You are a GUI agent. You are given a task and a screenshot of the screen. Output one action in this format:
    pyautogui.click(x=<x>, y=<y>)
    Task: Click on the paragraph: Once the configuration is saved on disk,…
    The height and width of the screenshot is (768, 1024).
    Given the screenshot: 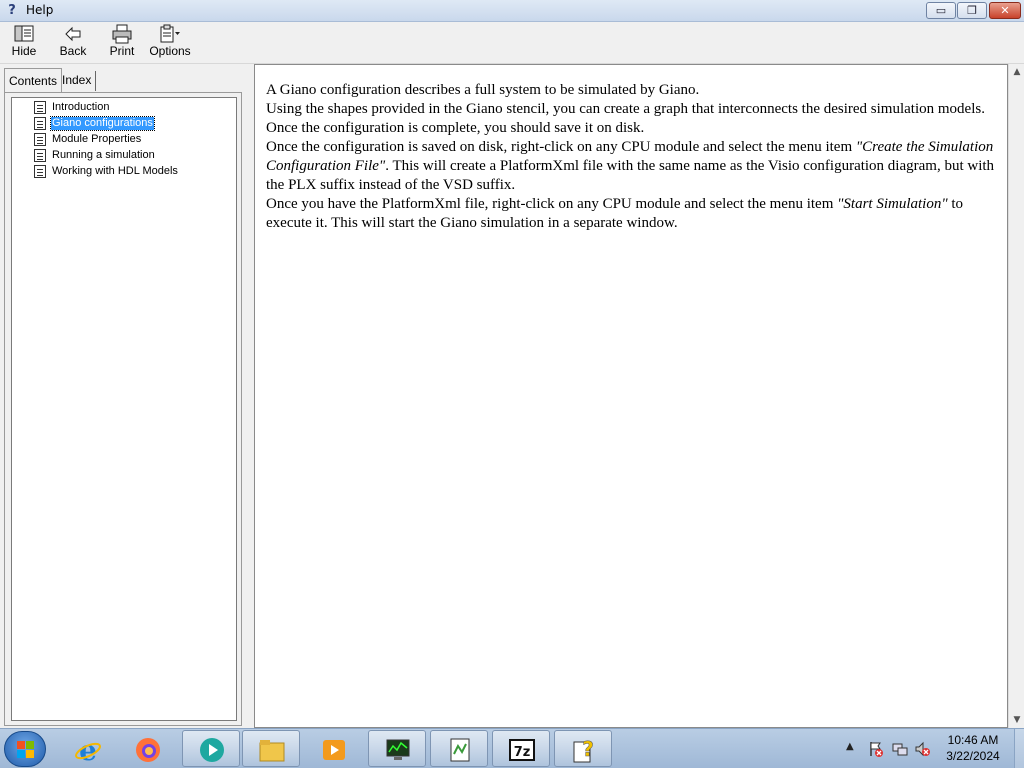 What is the action you would take?
    pyautogui.click(x=631, y=166)
    